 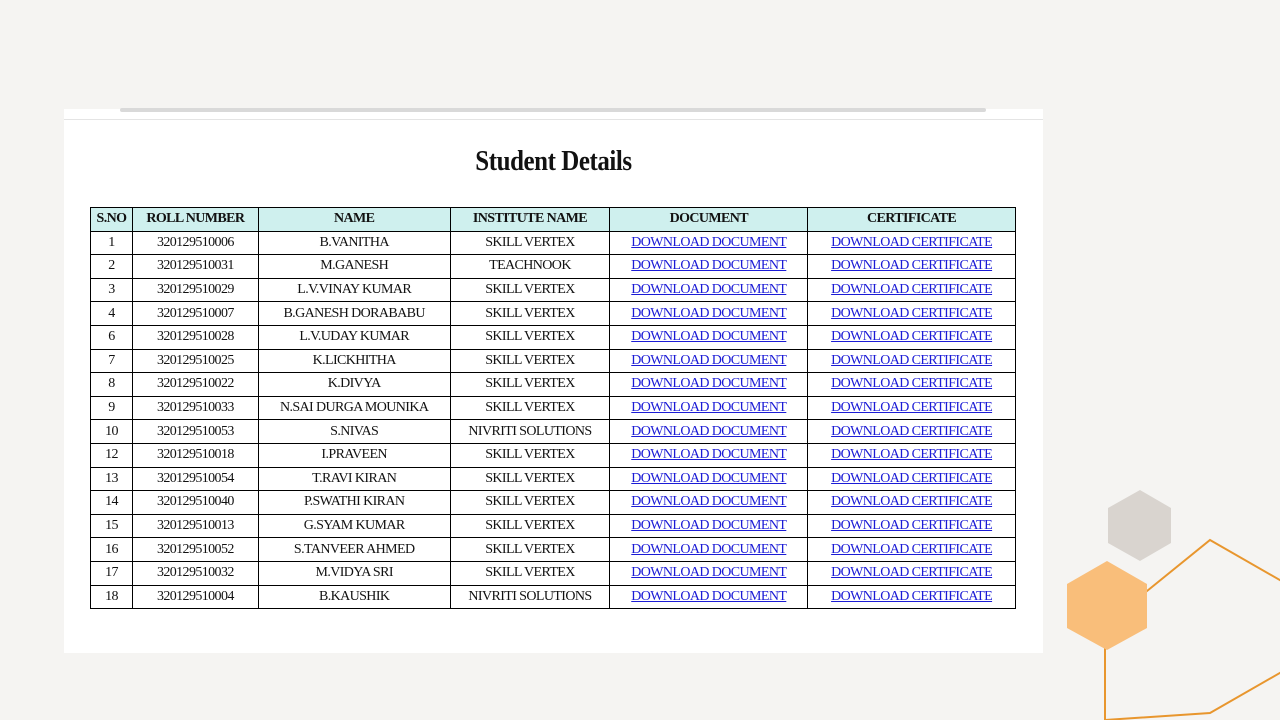 What do you see at coordinates (354, 502) in the screenshot?
I see `cell-name: P.SWATHI KIRAN` at bounding box center [354, 502].